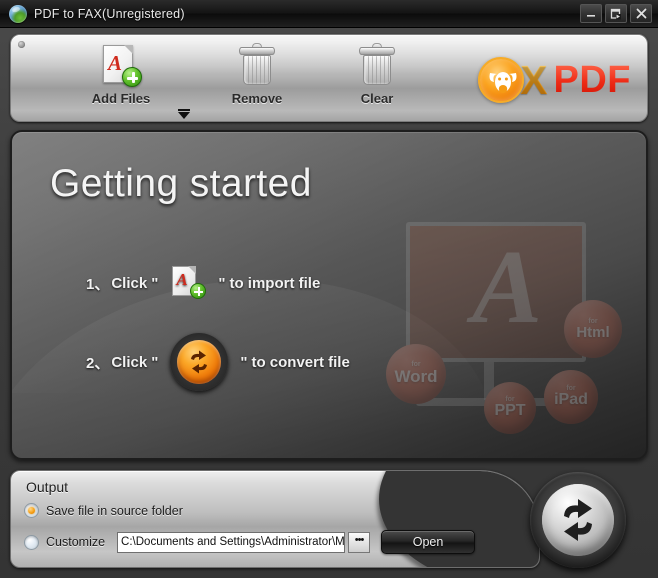 The image size is (658, 578). What do you see at coordinates (377, 98) in the screenshot?
I see `clear-label: Clear` at bounding box center [377, 98].